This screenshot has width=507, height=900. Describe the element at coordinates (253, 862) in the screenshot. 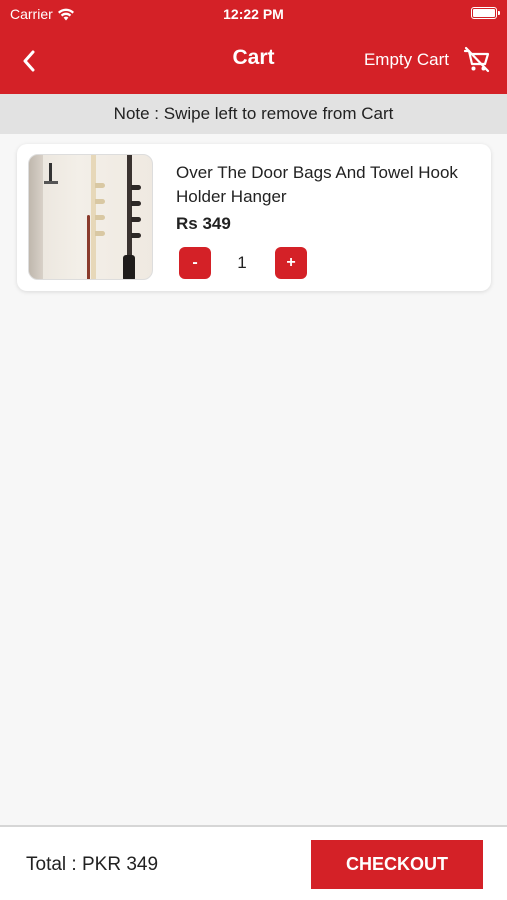

I see `checkout-footer: Total : PKR 349 CHECKOUT` at that location.